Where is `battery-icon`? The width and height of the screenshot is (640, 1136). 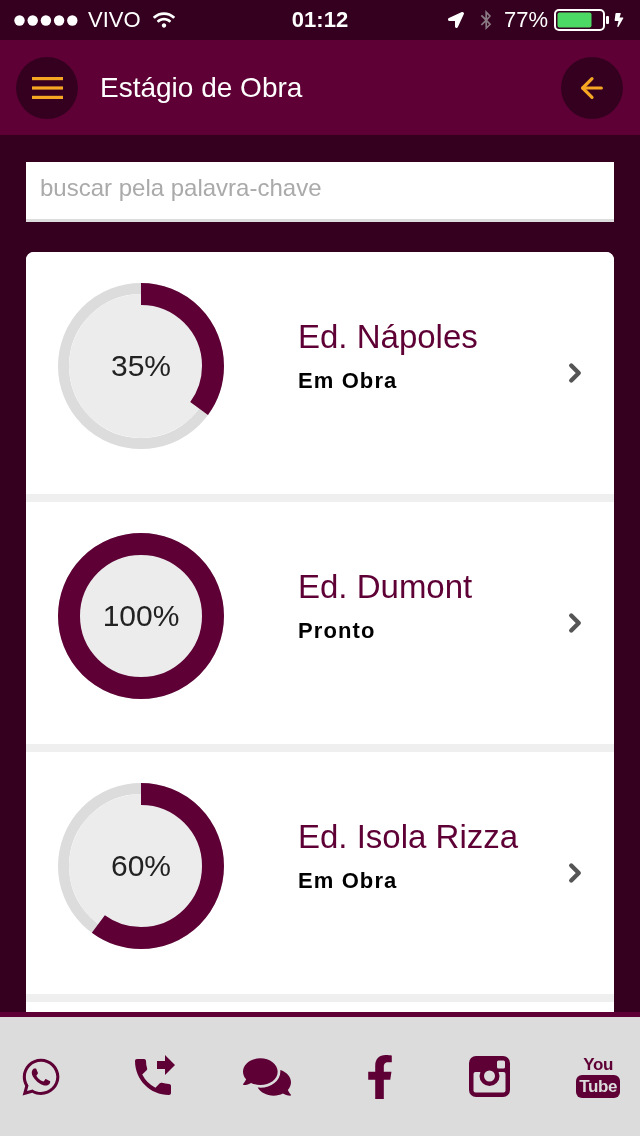 battery-icon is located at coordinates (582, 20).